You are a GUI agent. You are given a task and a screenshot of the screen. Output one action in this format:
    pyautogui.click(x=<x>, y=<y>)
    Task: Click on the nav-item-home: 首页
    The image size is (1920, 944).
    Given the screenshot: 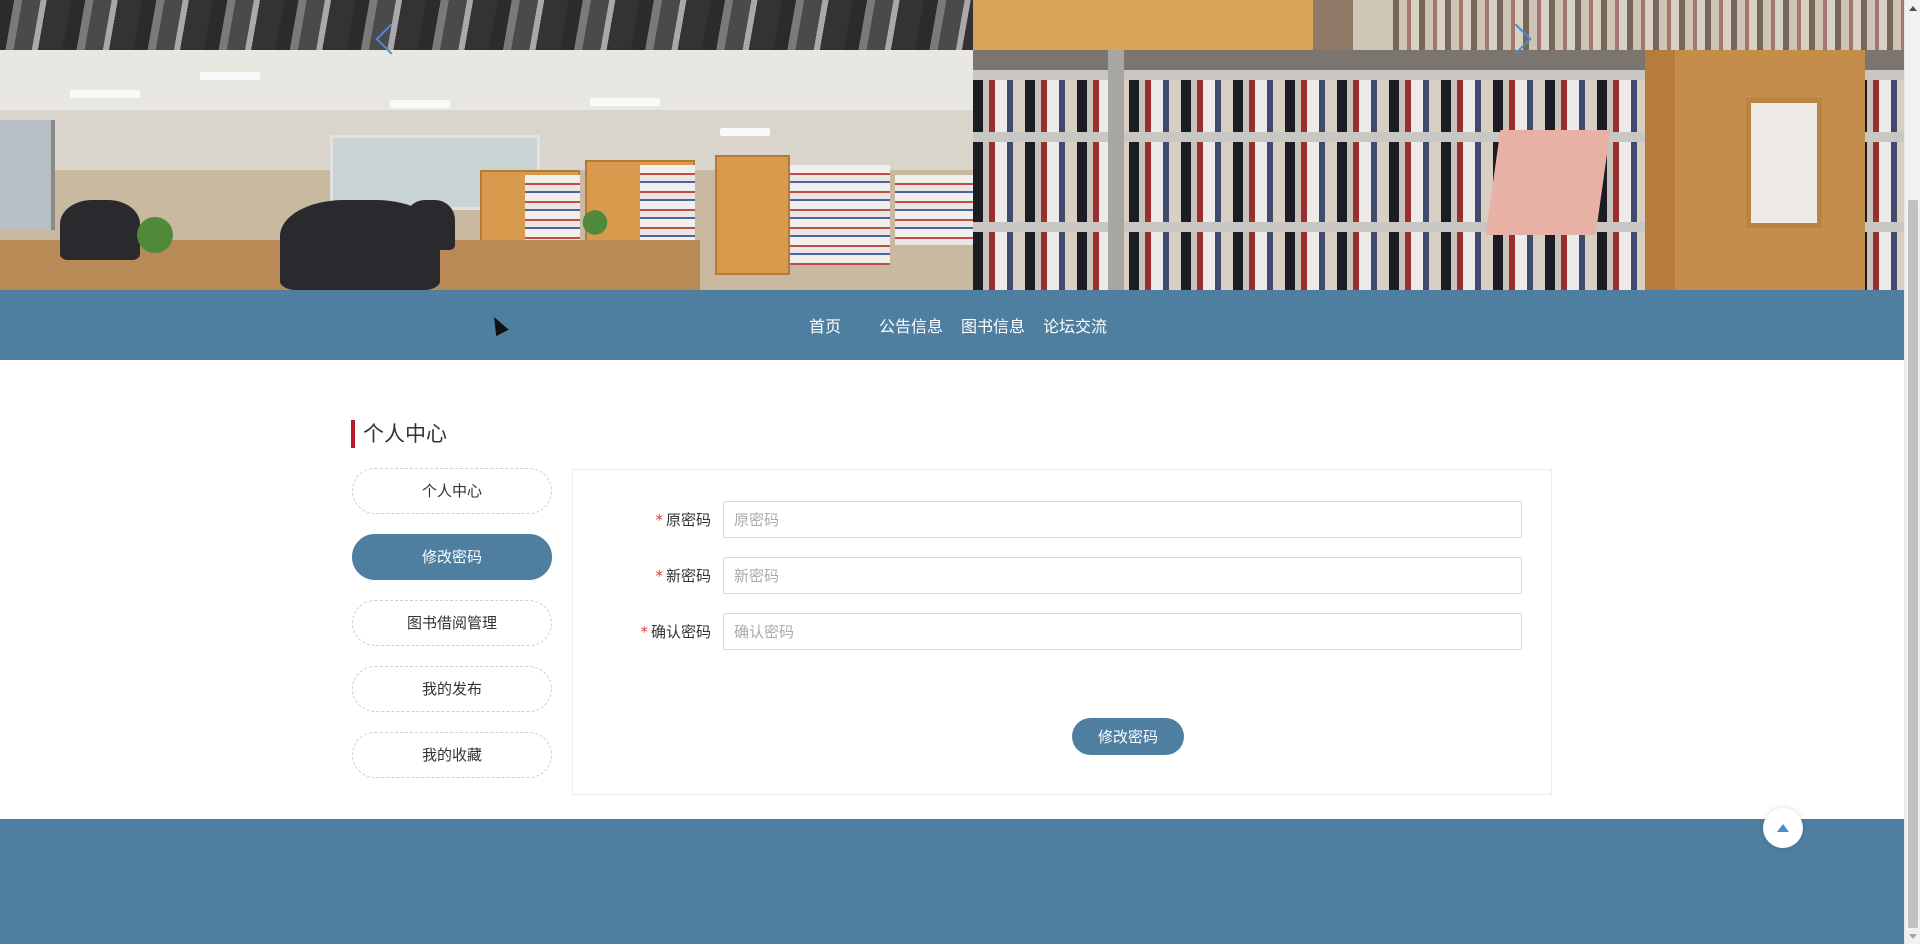 What is the action you would take?
    pyautogui.click(x=825, y=325)
    